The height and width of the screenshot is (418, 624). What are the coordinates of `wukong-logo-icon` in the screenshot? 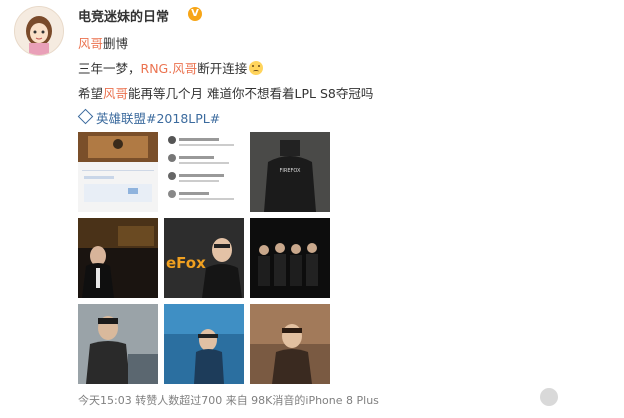 It's located at (548, 397).